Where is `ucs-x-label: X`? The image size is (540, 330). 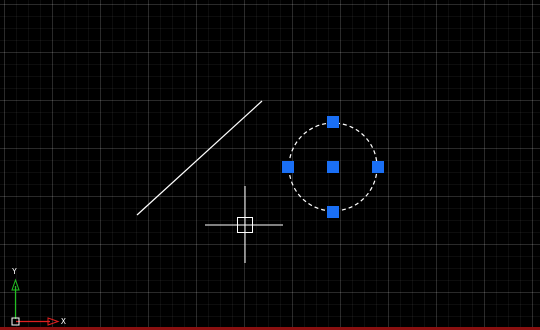 ucs-x-label: X is located at coordinates (63, 321).